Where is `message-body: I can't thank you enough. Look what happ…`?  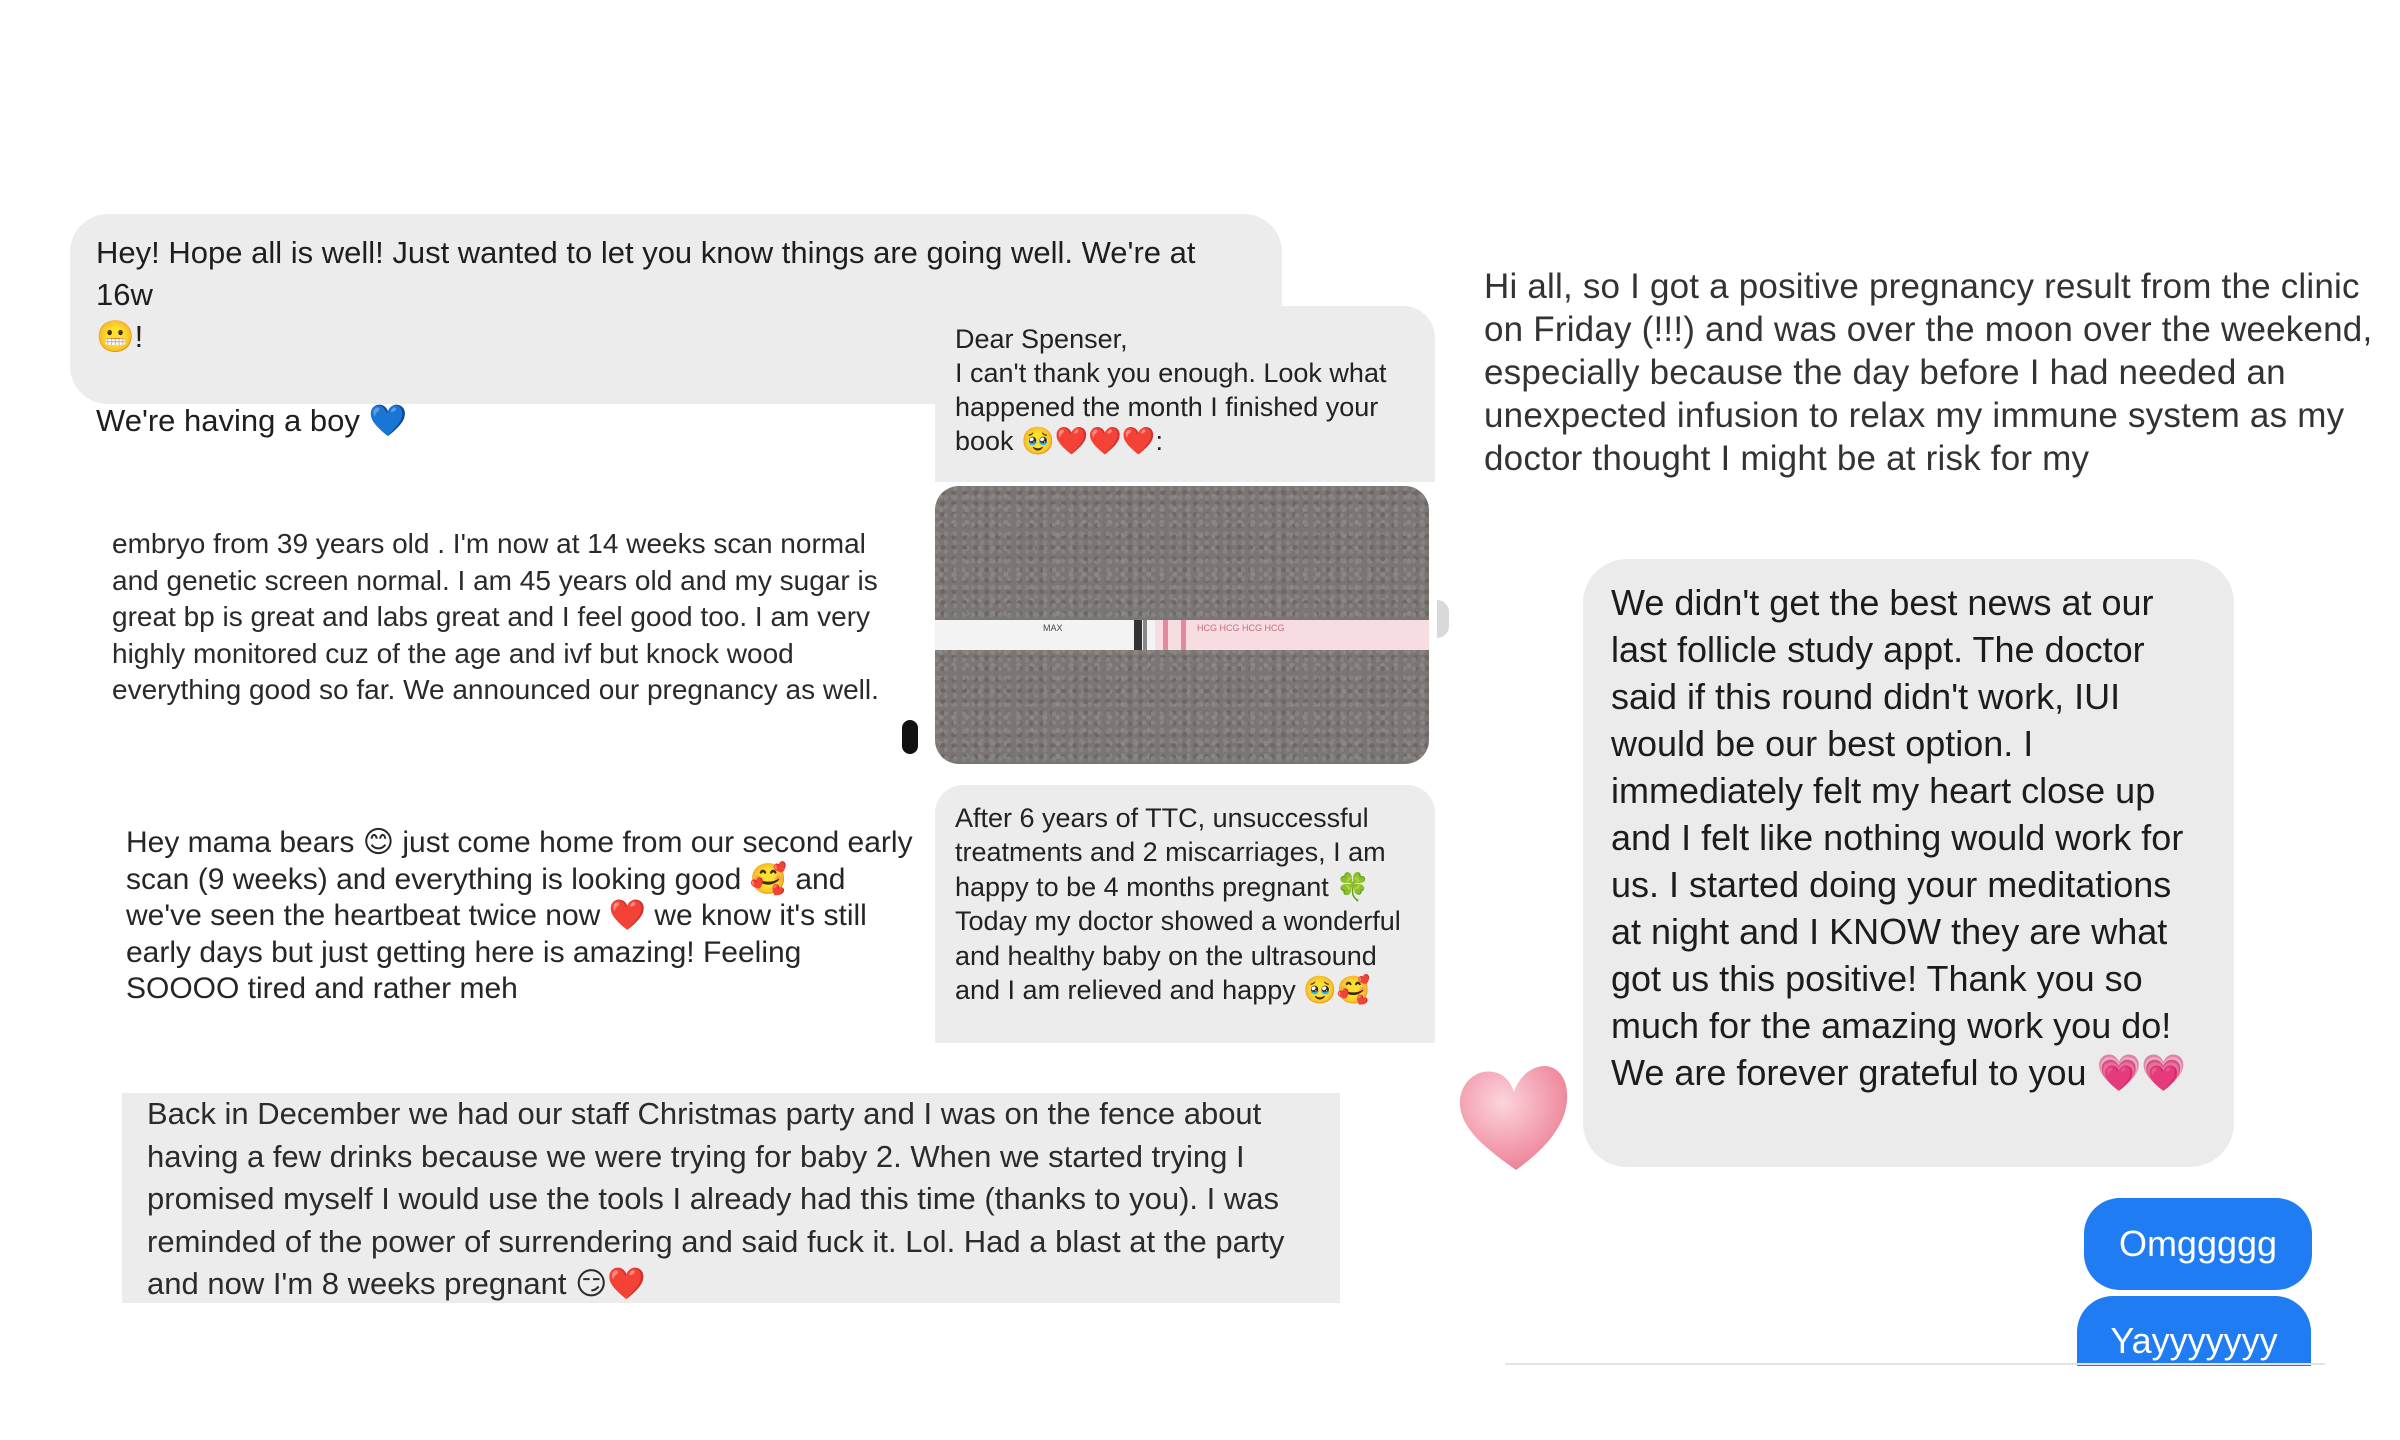 message-body: I can't thank you enough. Look what happ… is located at coordinates (1171, 407).